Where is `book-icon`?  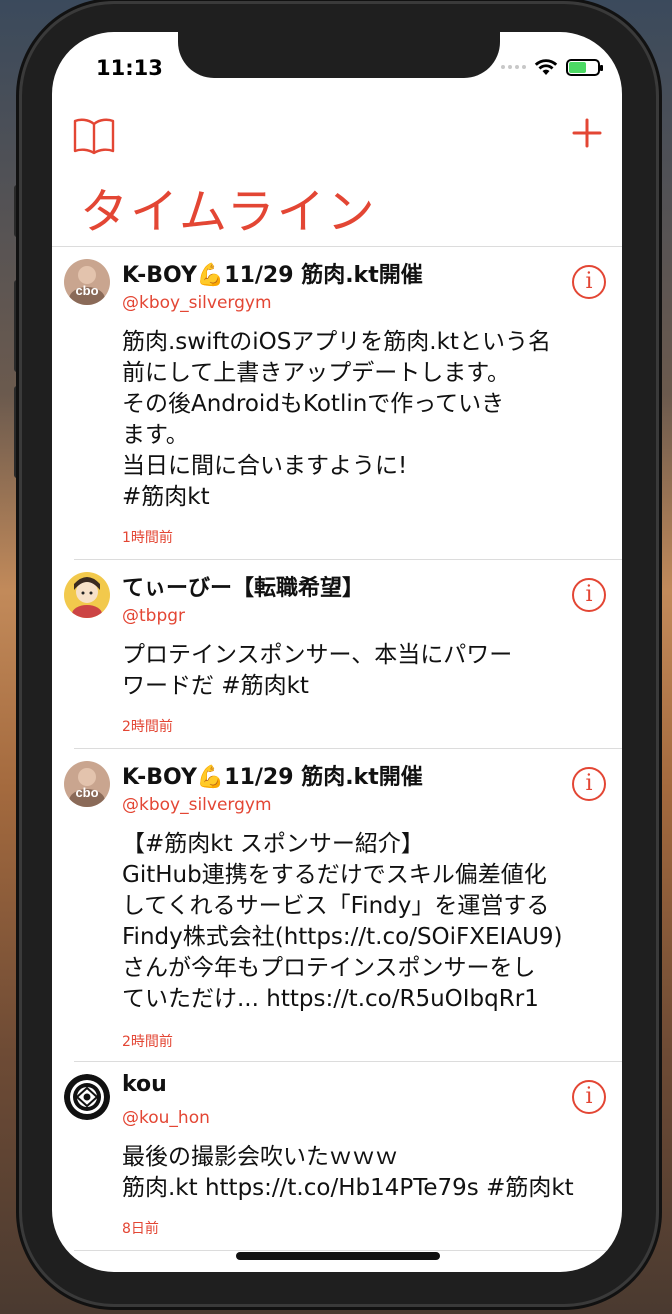 book-icon is located at coordinates (94, 136).